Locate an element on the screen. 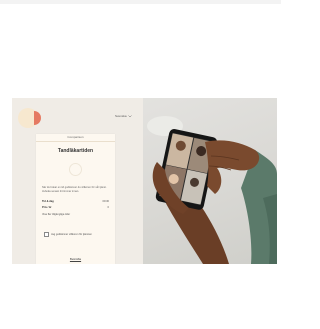  info-row-label: Tid & dag is located at coordinates (48, 201).